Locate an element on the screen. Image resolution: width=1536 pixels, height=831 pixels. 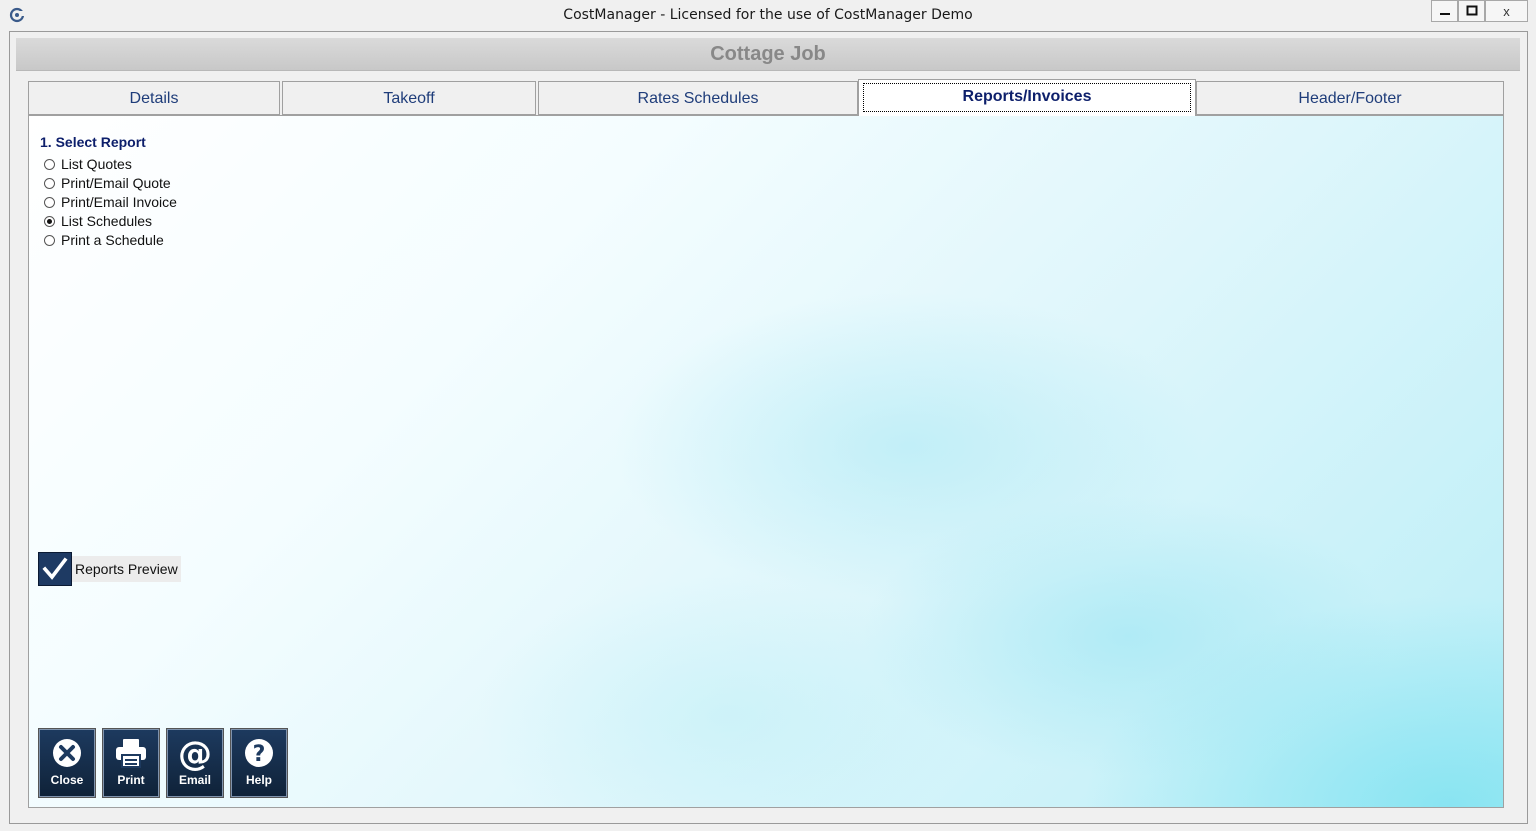
job-title: Cottage Job is located at coordinates (768, 54).